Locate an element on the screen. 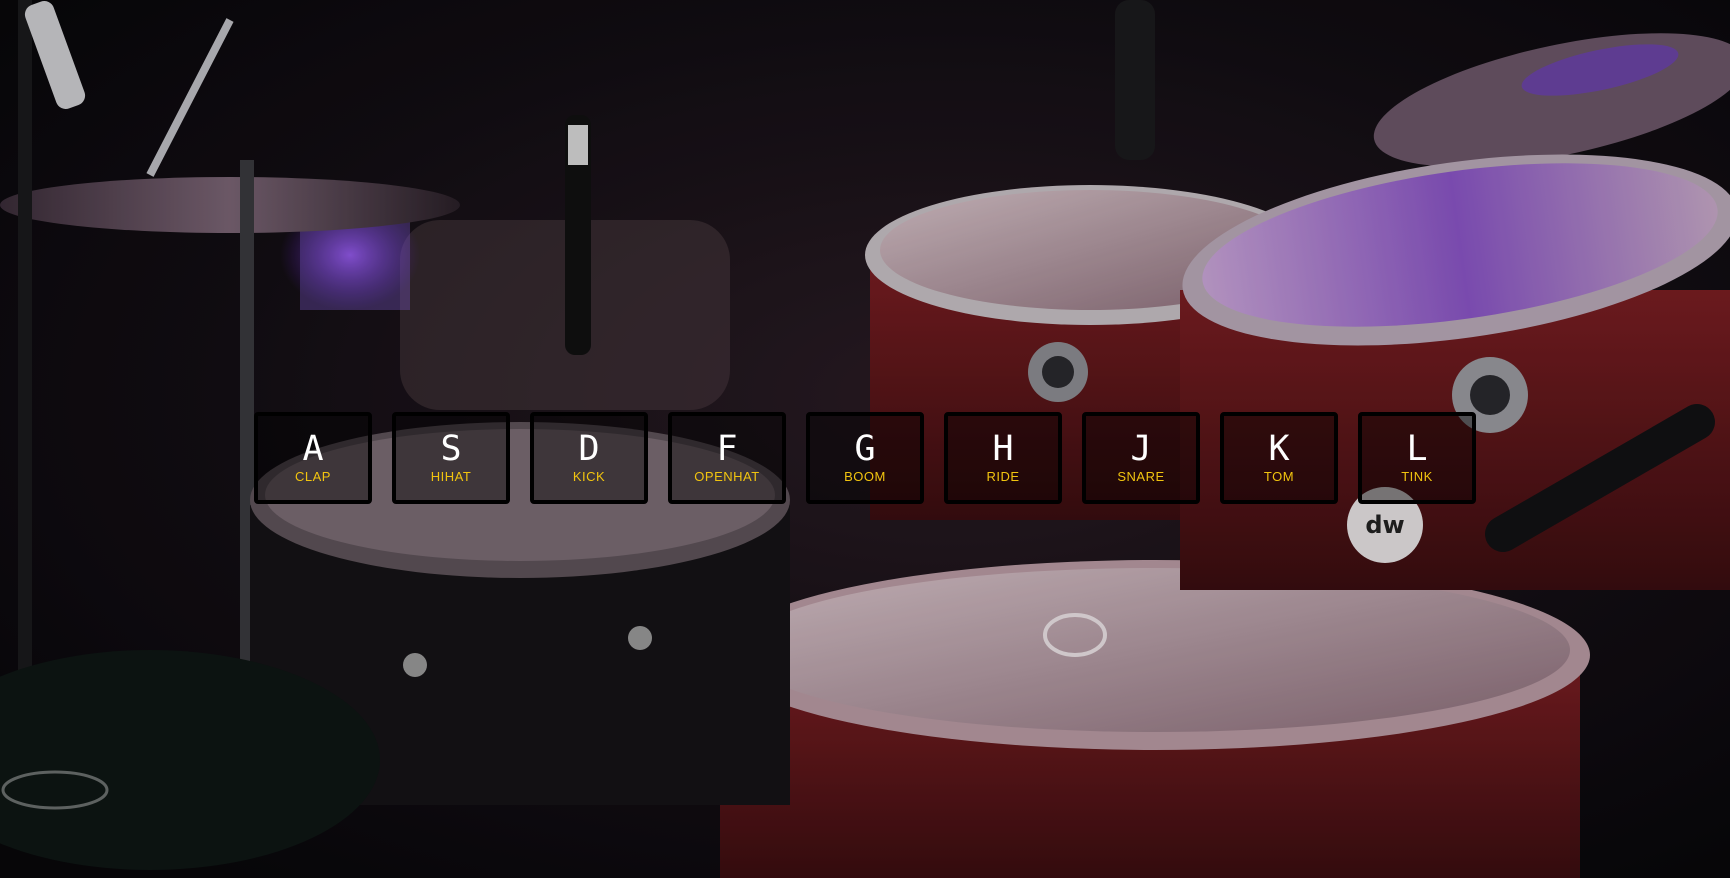  key-letter: H is located at coordinates (1003, 449).